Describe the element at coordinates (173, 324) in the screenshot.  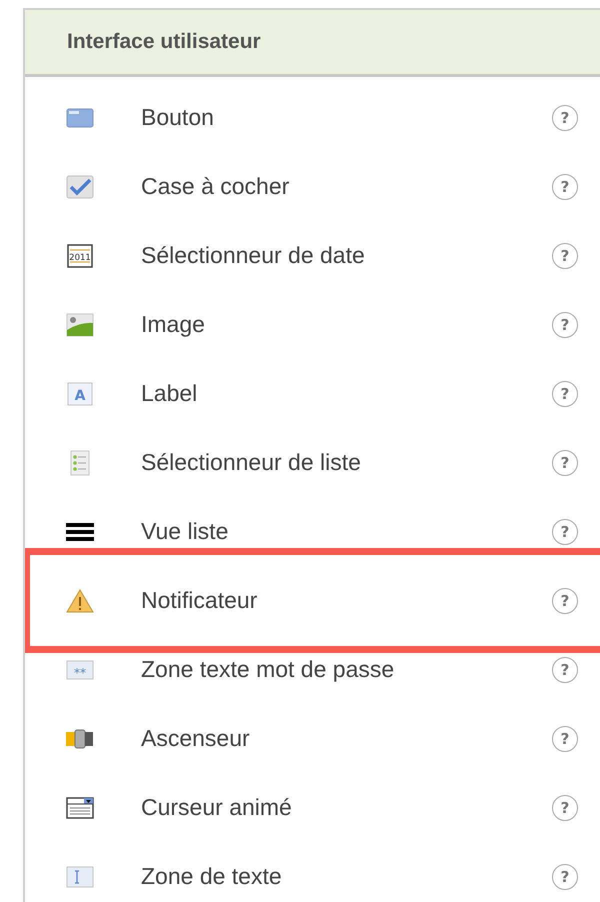
I see `item-label: Image` at that location.